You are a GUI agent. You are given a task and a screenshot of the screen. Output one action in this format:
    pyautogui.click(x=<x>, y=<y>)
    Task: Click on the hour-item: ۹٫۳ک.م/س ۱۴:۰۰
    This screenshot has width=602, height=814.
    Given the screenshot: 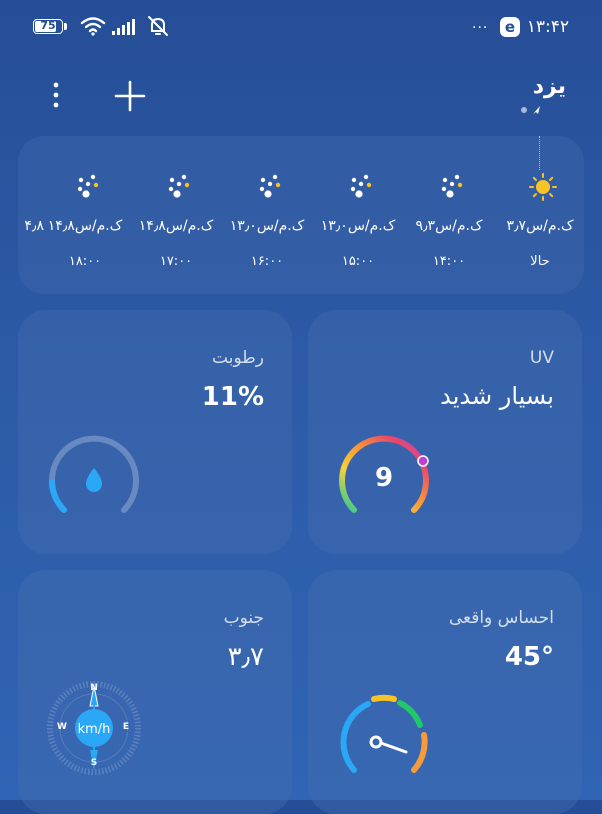 What is the action you would take?
    pyautogui.click(x=449, y=215)
    